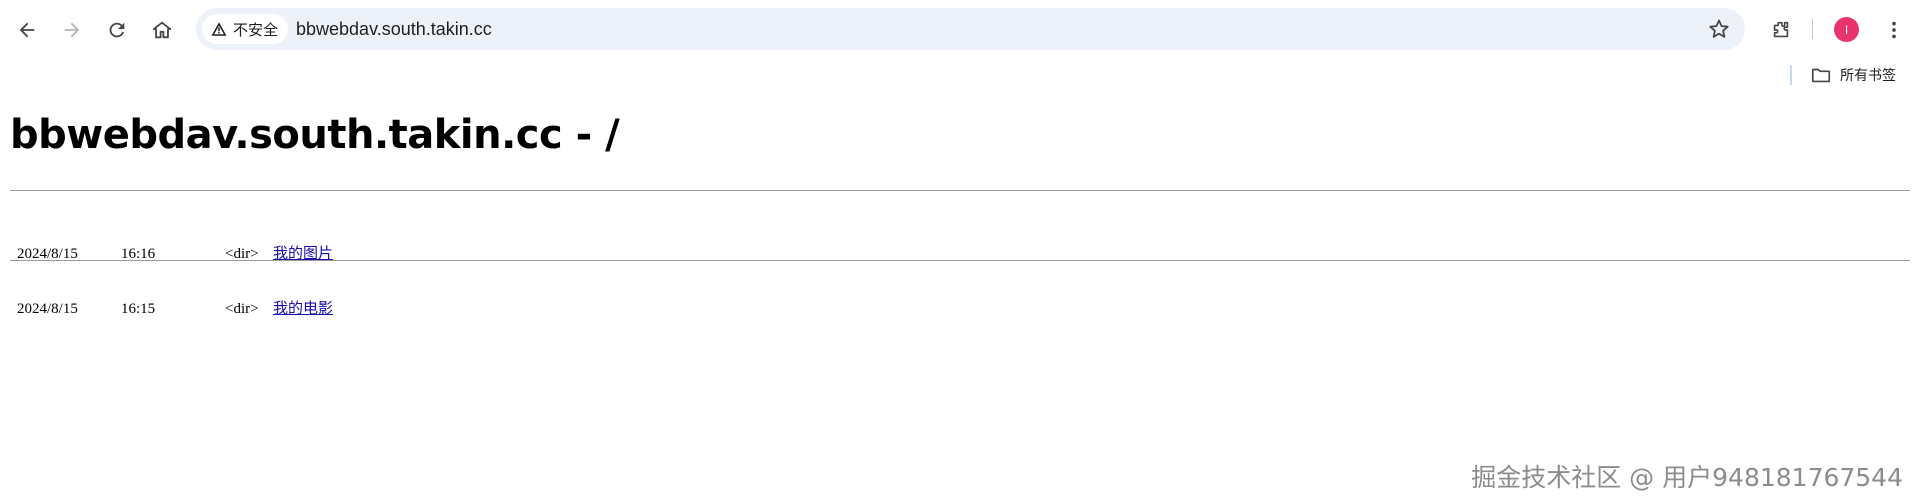 The width and height of the screenshot is (1919, 504). Describe the element at coordinates (1781, 30) in the screenshot. I see `extensions-icon` at that location.